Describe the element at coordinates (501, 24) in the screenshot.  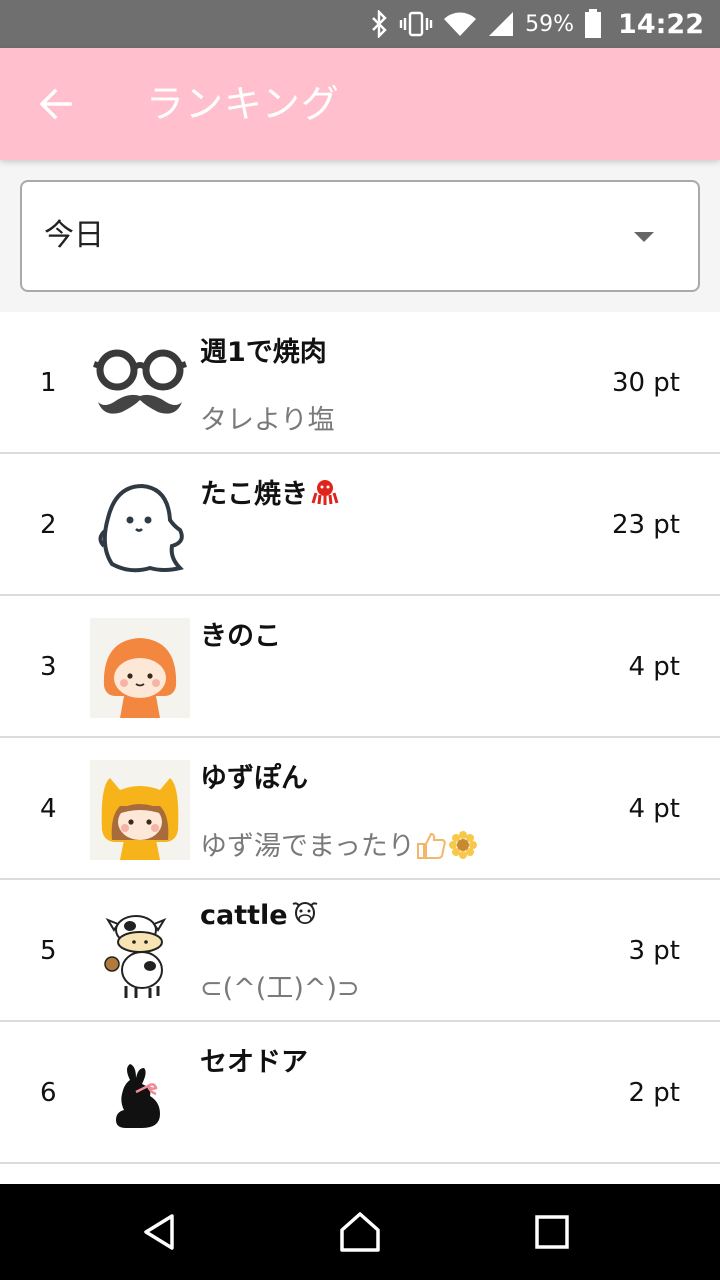
I see `cell-signal-icon` at that location.